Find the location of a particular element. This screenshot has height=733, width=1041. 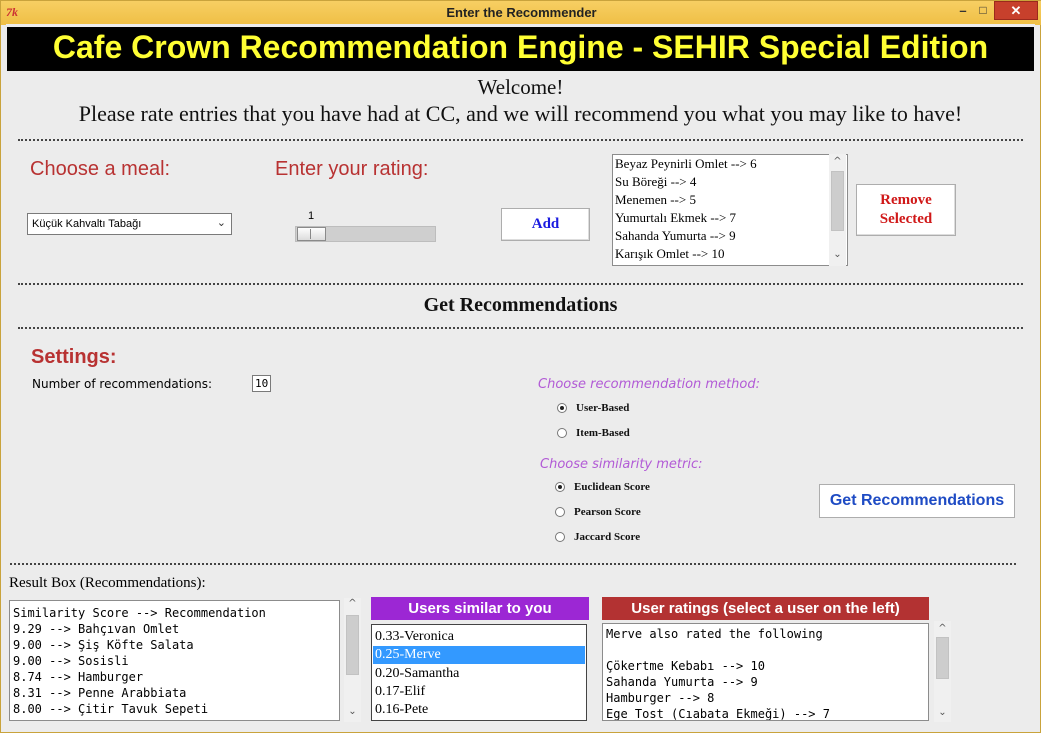

method-label: Choose recommendation method: is located at coordinates (649, 384).